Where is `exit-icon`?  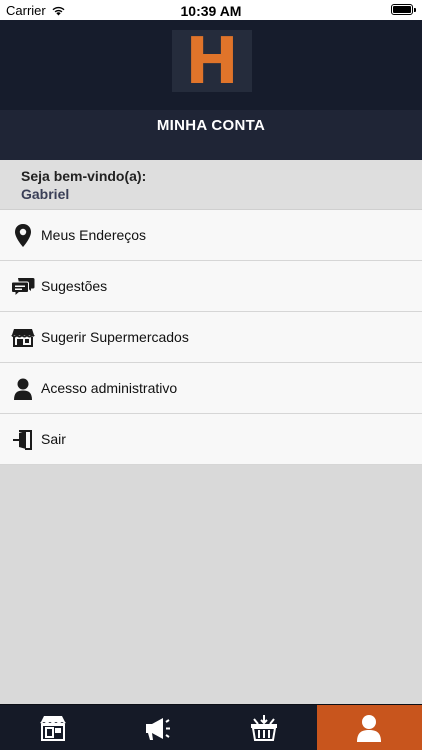
exit-icon is located at coordinates (22, 439).